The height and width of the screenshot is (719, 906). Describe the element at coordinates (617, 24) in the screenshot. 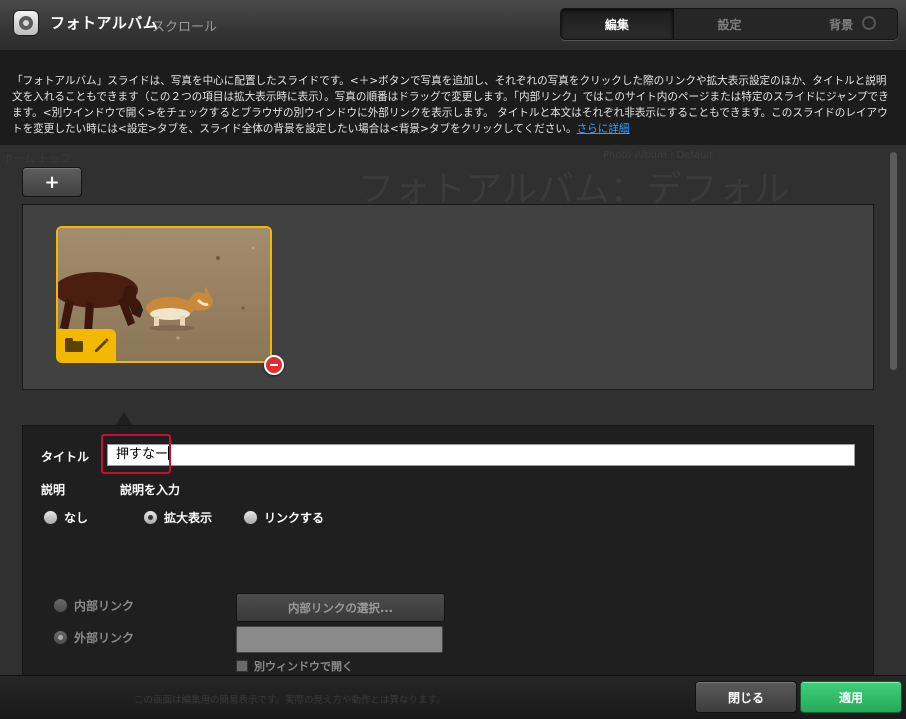

I see `tab-edit: 編集` at that location.